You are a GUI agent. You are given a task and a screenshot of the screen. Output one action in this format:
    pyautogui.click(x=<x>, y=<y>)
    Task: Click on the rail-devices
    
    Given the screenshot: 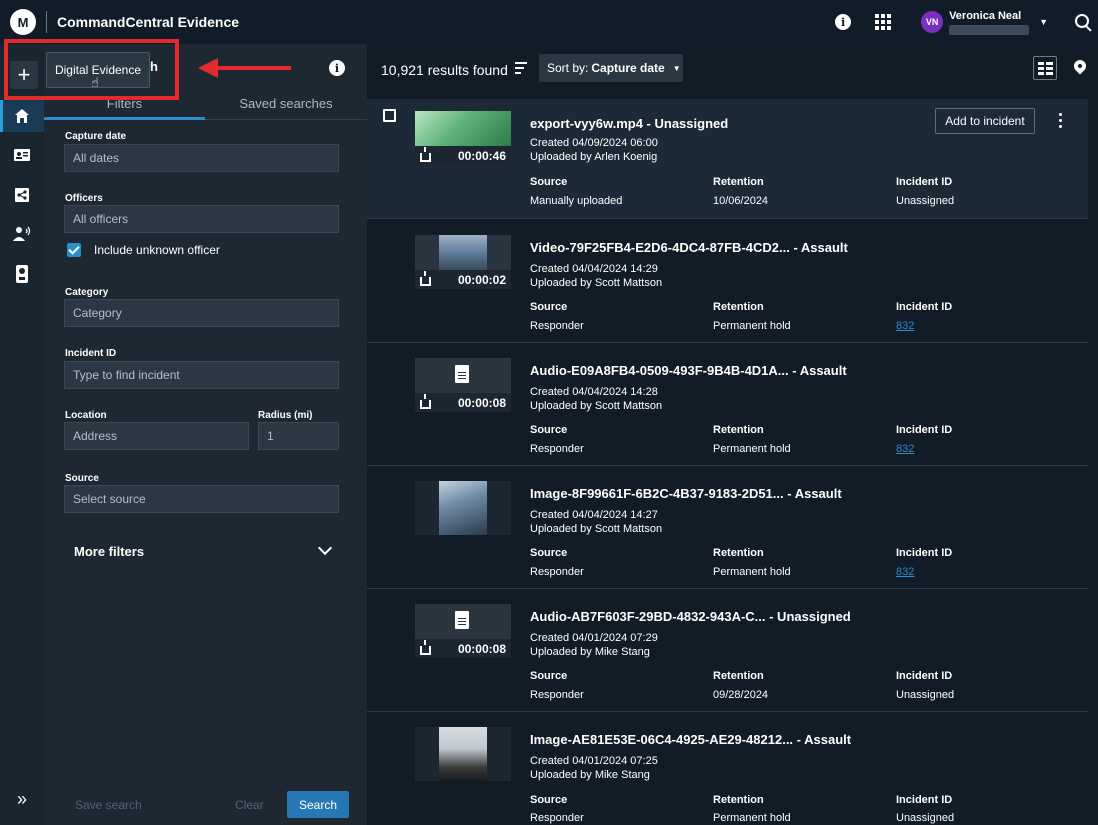 What is the action you would take?
    pyautogui.click(x=22, y=274)
    